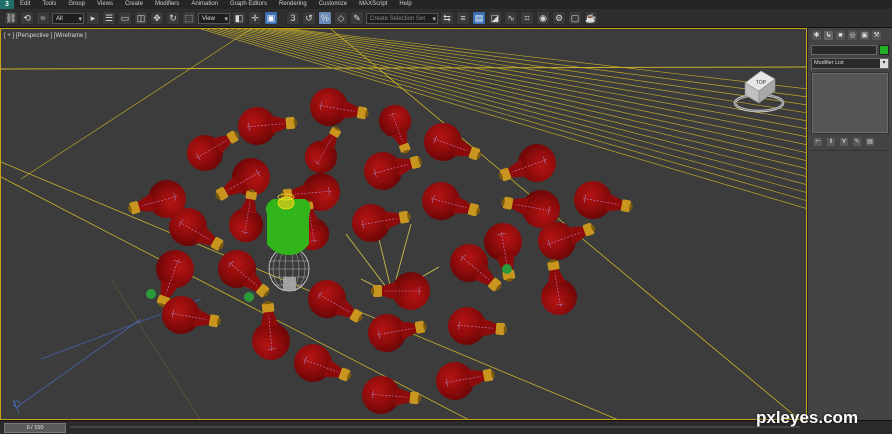 Image resolution: width=892 pixels, height=434 pixels. I want to click on chevron-down-icon: ▾, so click(884, 63).